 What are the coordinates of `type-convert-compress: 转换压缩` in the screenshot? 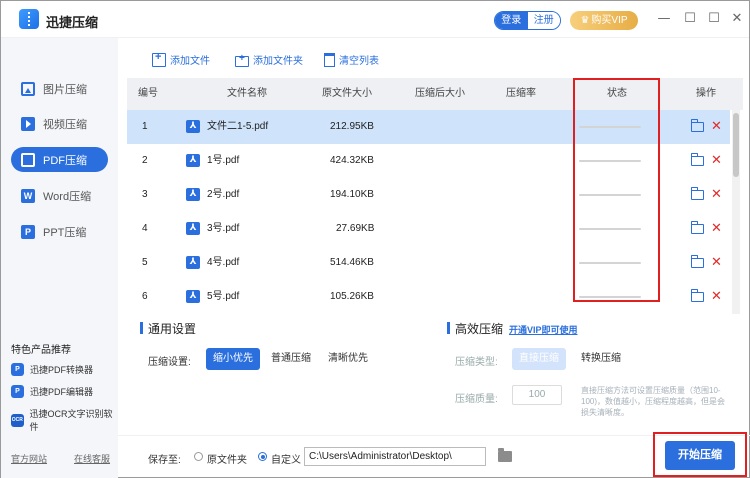 It's located at (601, 359).